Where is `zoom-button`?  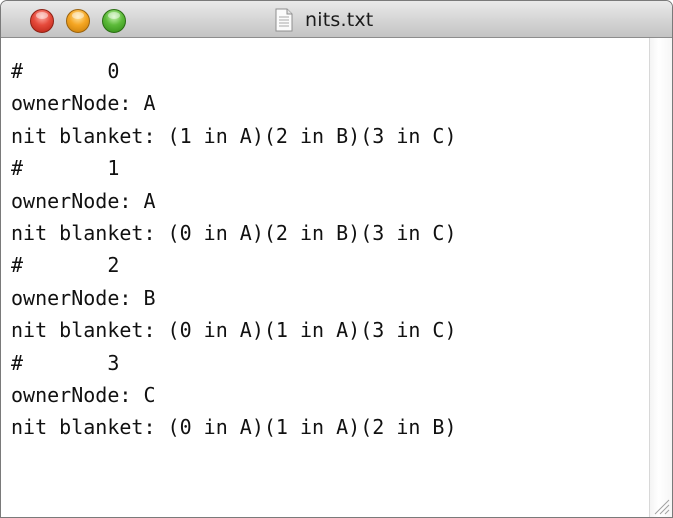
zoom-button is located at coordinates (114, 21).